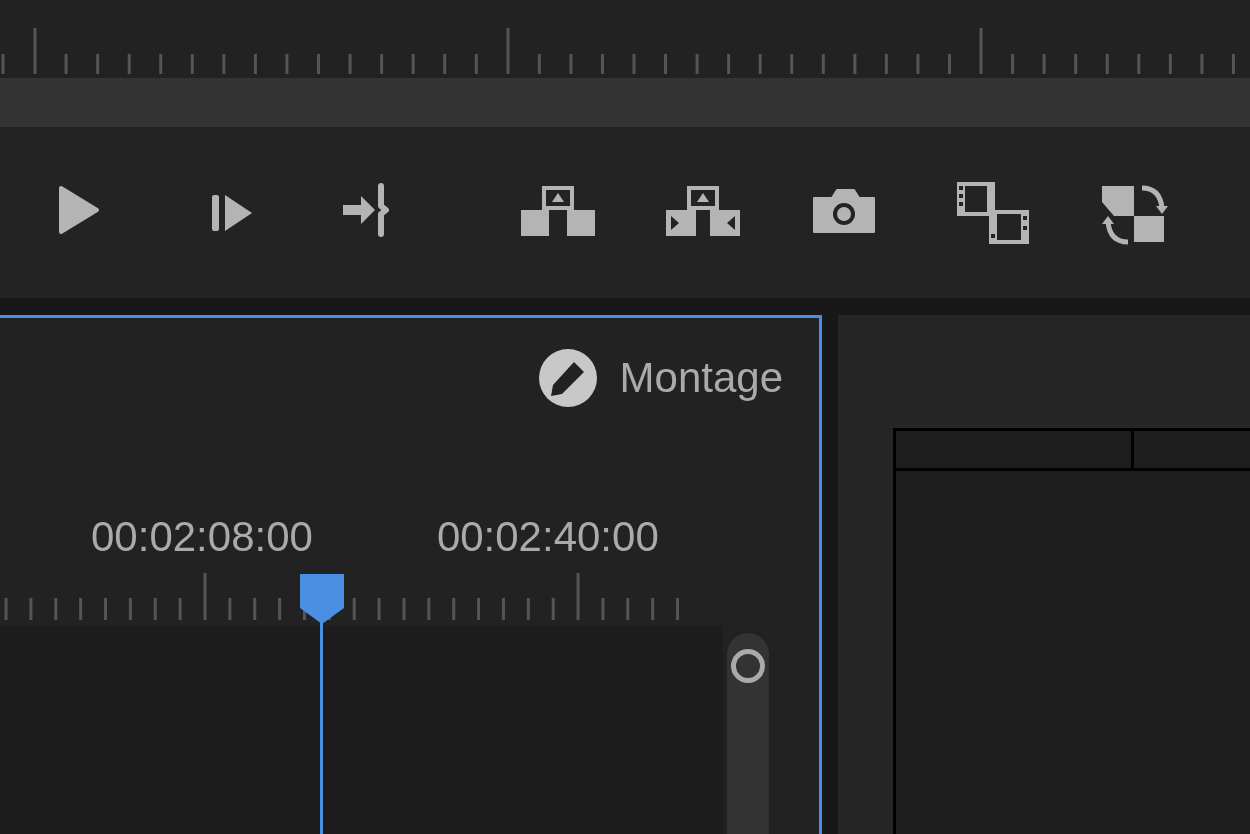  Describe the element at coordinates (232, 212) in the screenshot. I see `step-forward-icon` at that location.